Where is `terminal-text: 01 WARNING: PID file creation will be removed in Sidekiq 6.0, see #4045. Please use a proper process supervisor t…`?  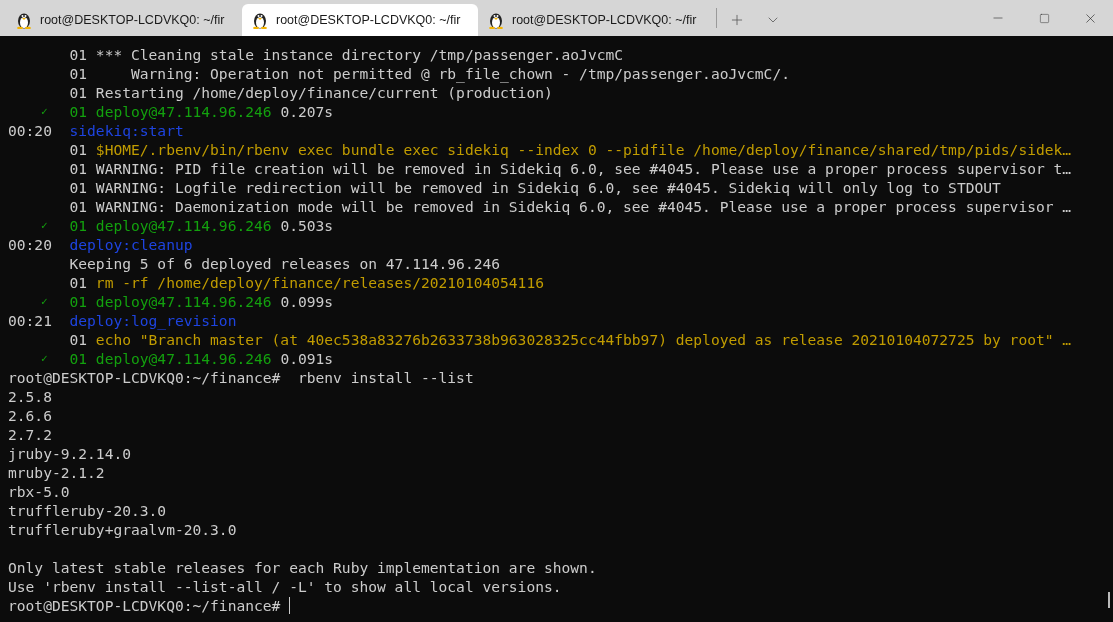 terminal-text: 01 WARNING: PID file creation will be removed in Sidekiq 6.0, see #4045. Please use a proper process supervisor t… is located at coordinates (570, 168).